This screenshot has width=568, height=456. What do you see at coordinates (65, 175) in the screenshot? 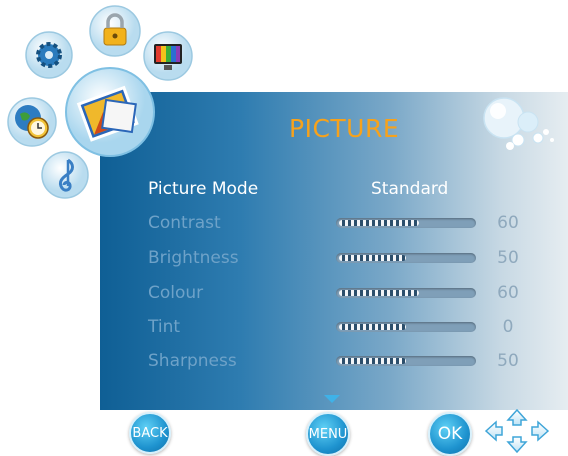
I see `music-note-icon` at bounding box center [65, 175].